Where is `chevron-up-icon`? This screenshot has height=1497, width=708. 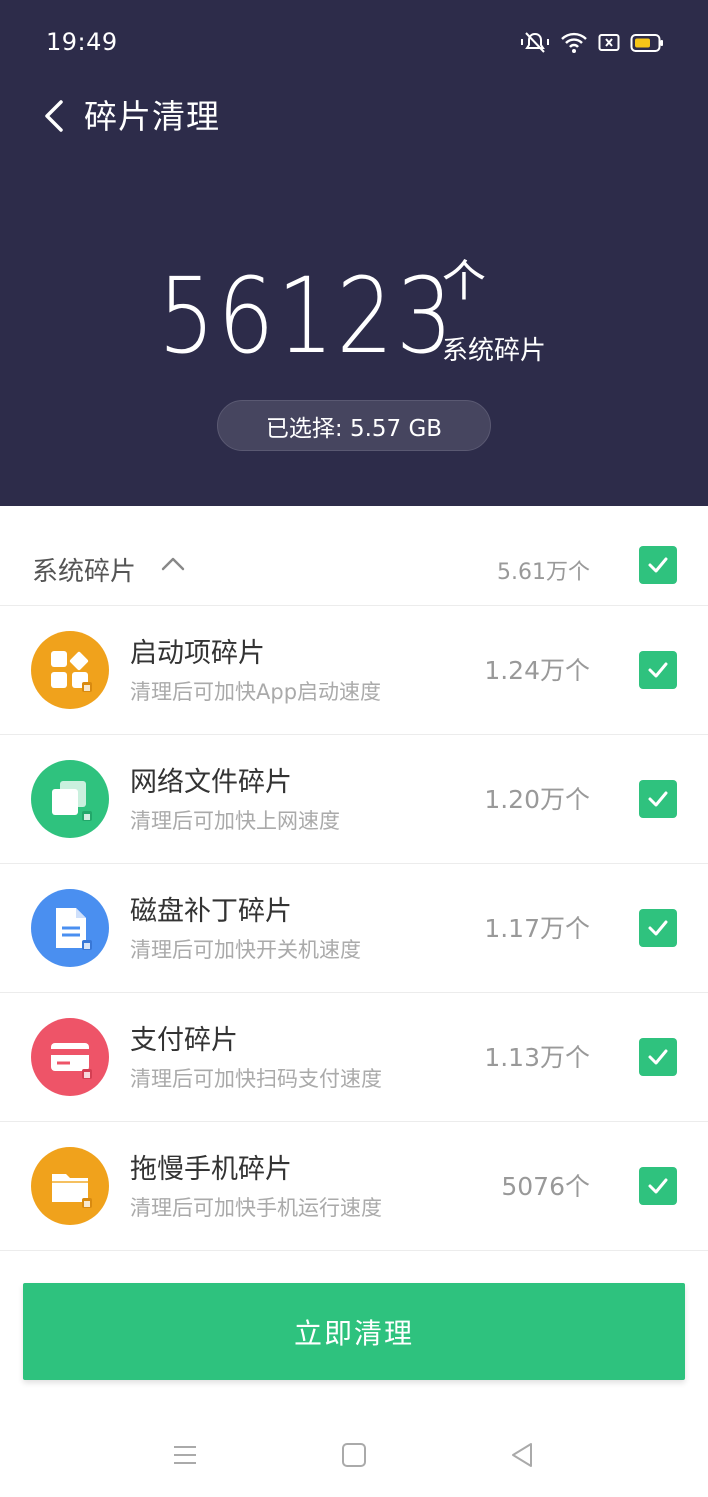
chevron-up-icon is located at coordinates (173, 565).